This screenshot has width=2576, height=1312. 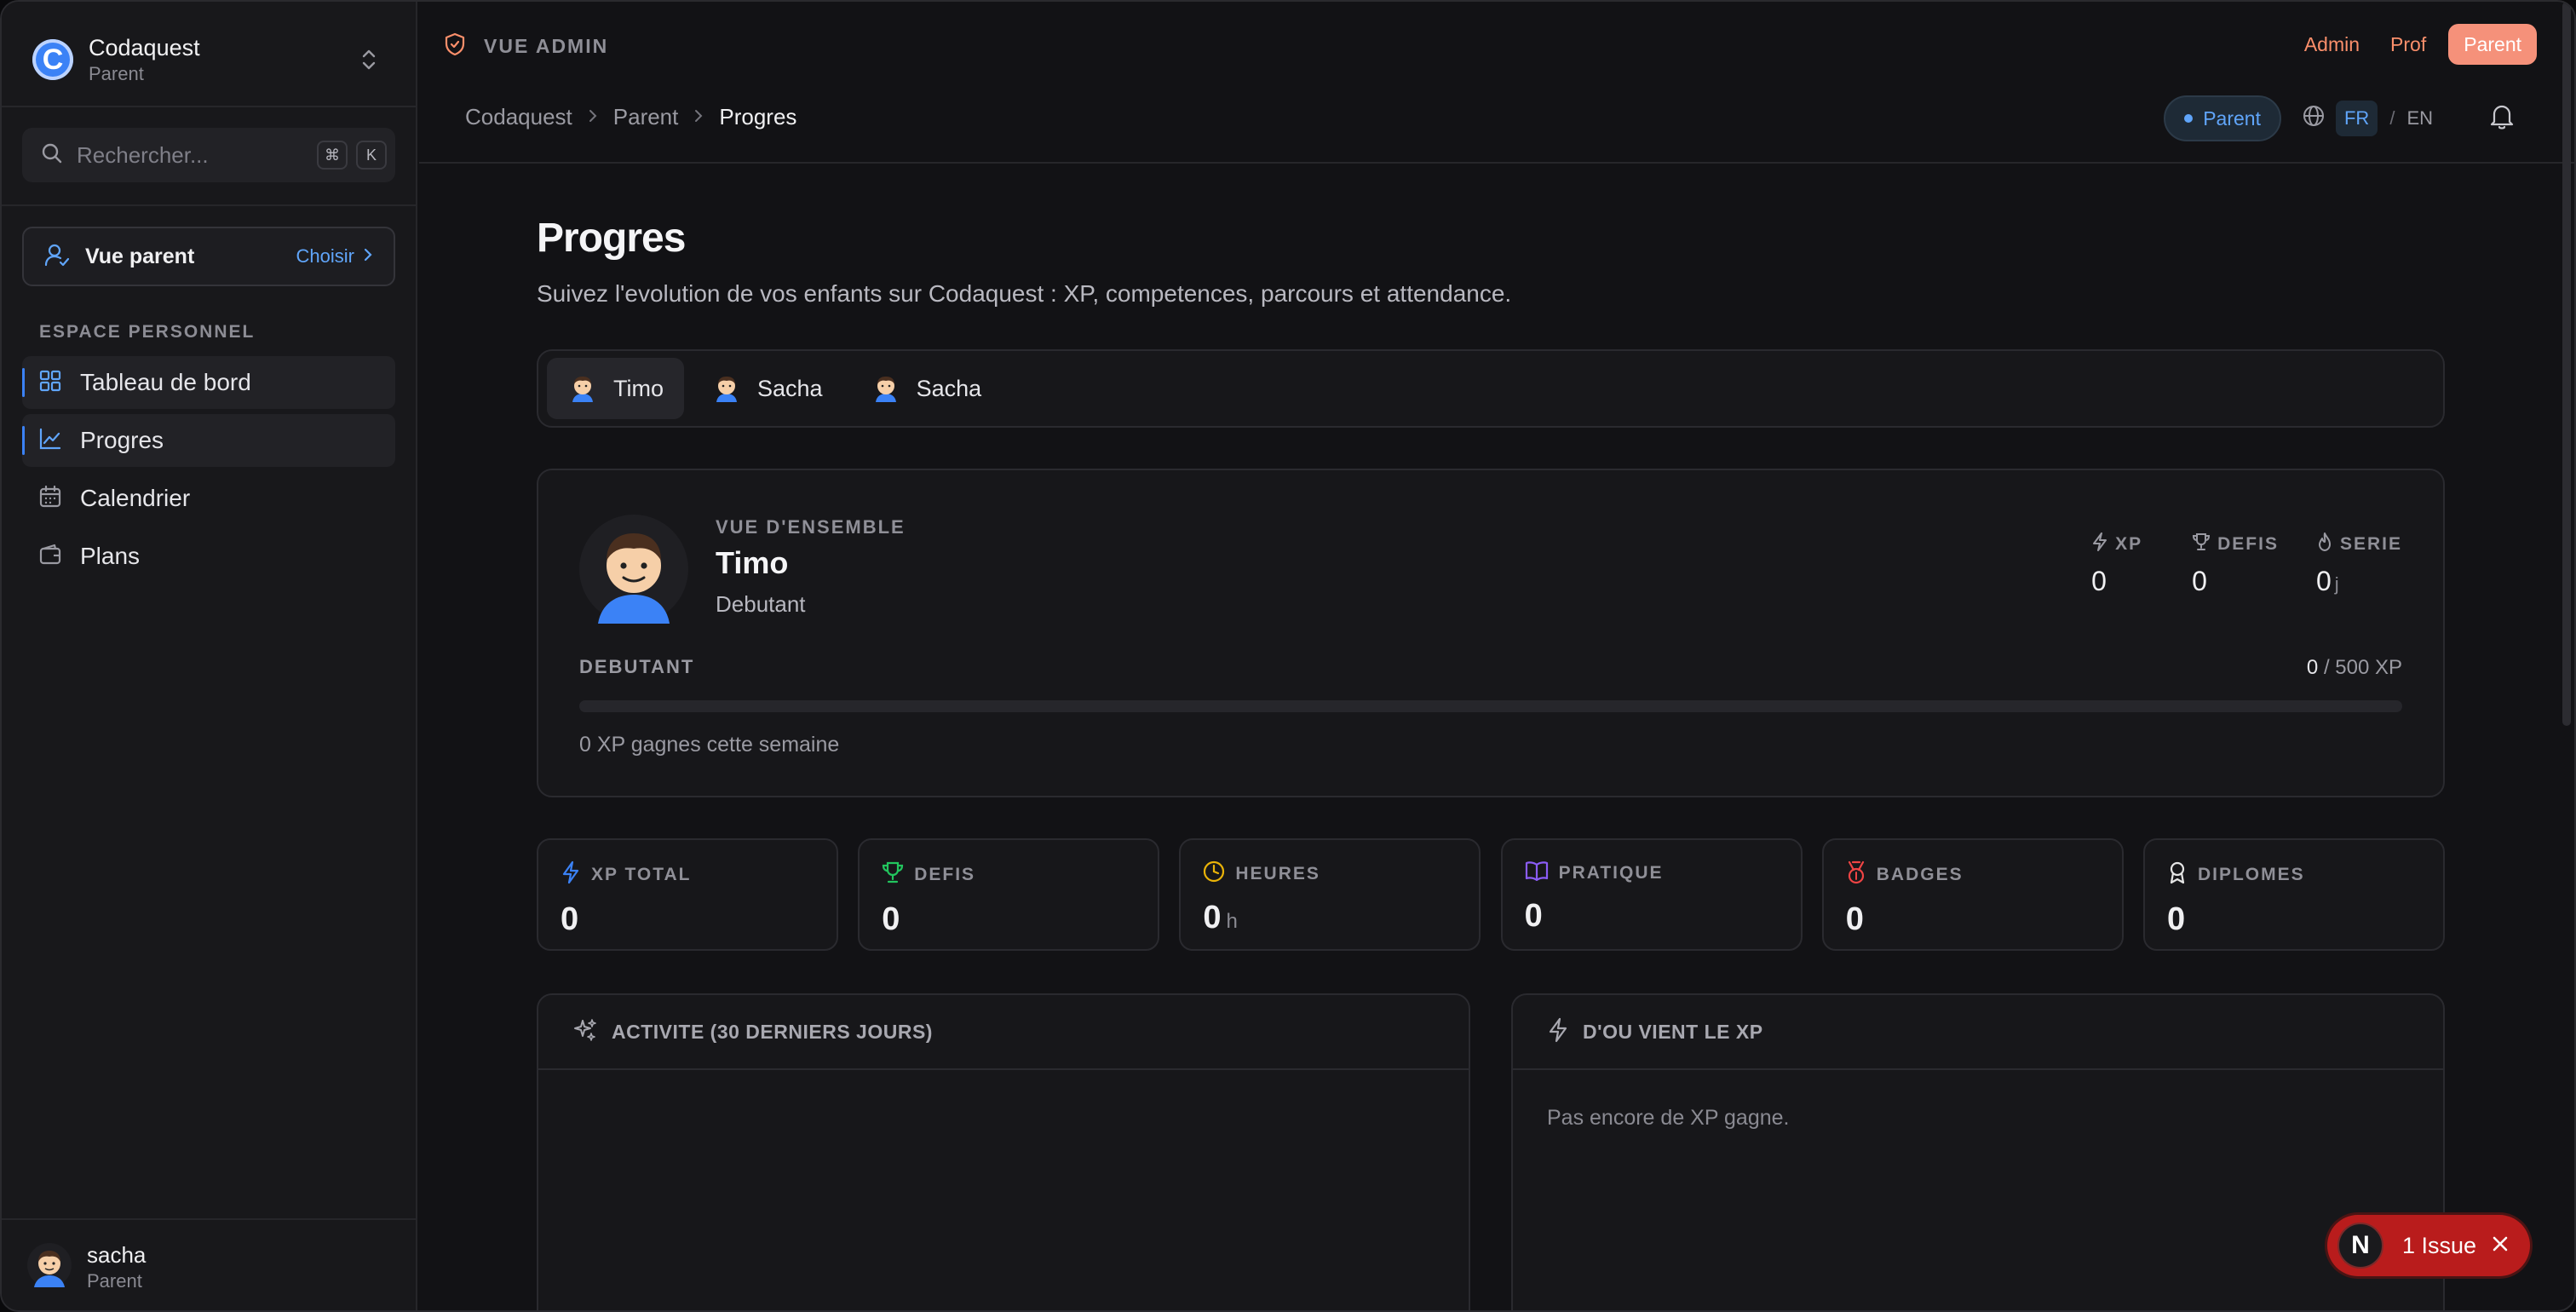 I want to click on activity-panel: ACTIVITE (30 DERNIERS JOURS), so click(x=1004, y=1151).